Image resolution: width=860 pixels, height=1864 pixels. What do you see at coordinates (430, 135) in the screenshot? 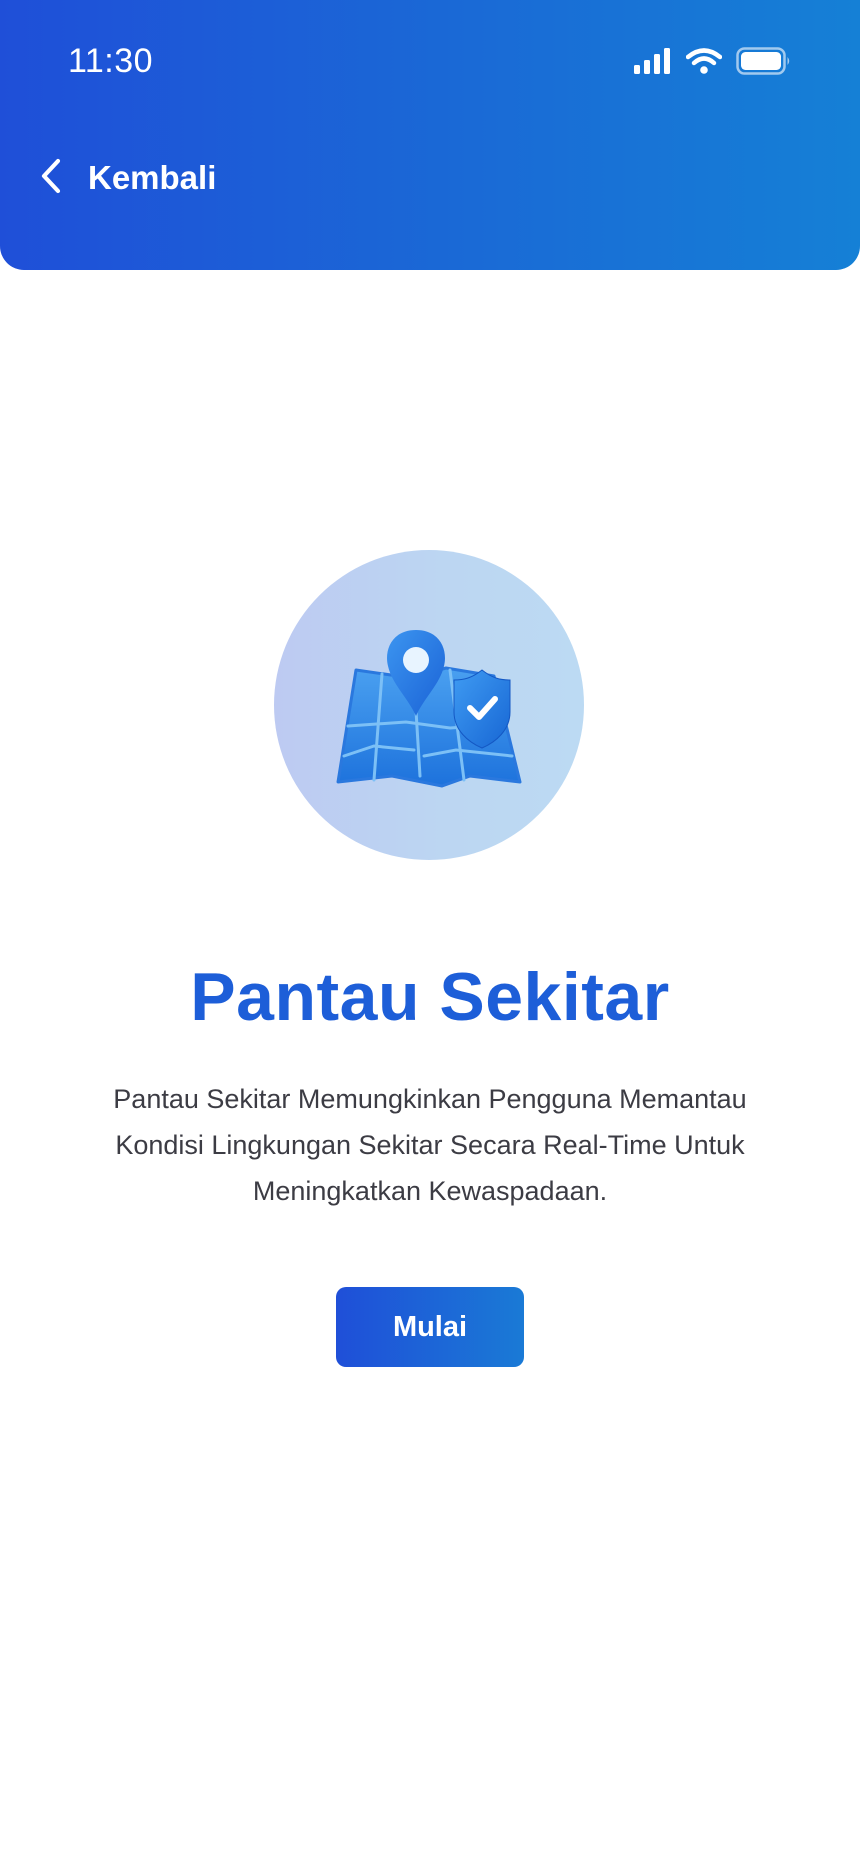
I see `header-bar: 11:30 Kembali` at bounding box center [430, 135].